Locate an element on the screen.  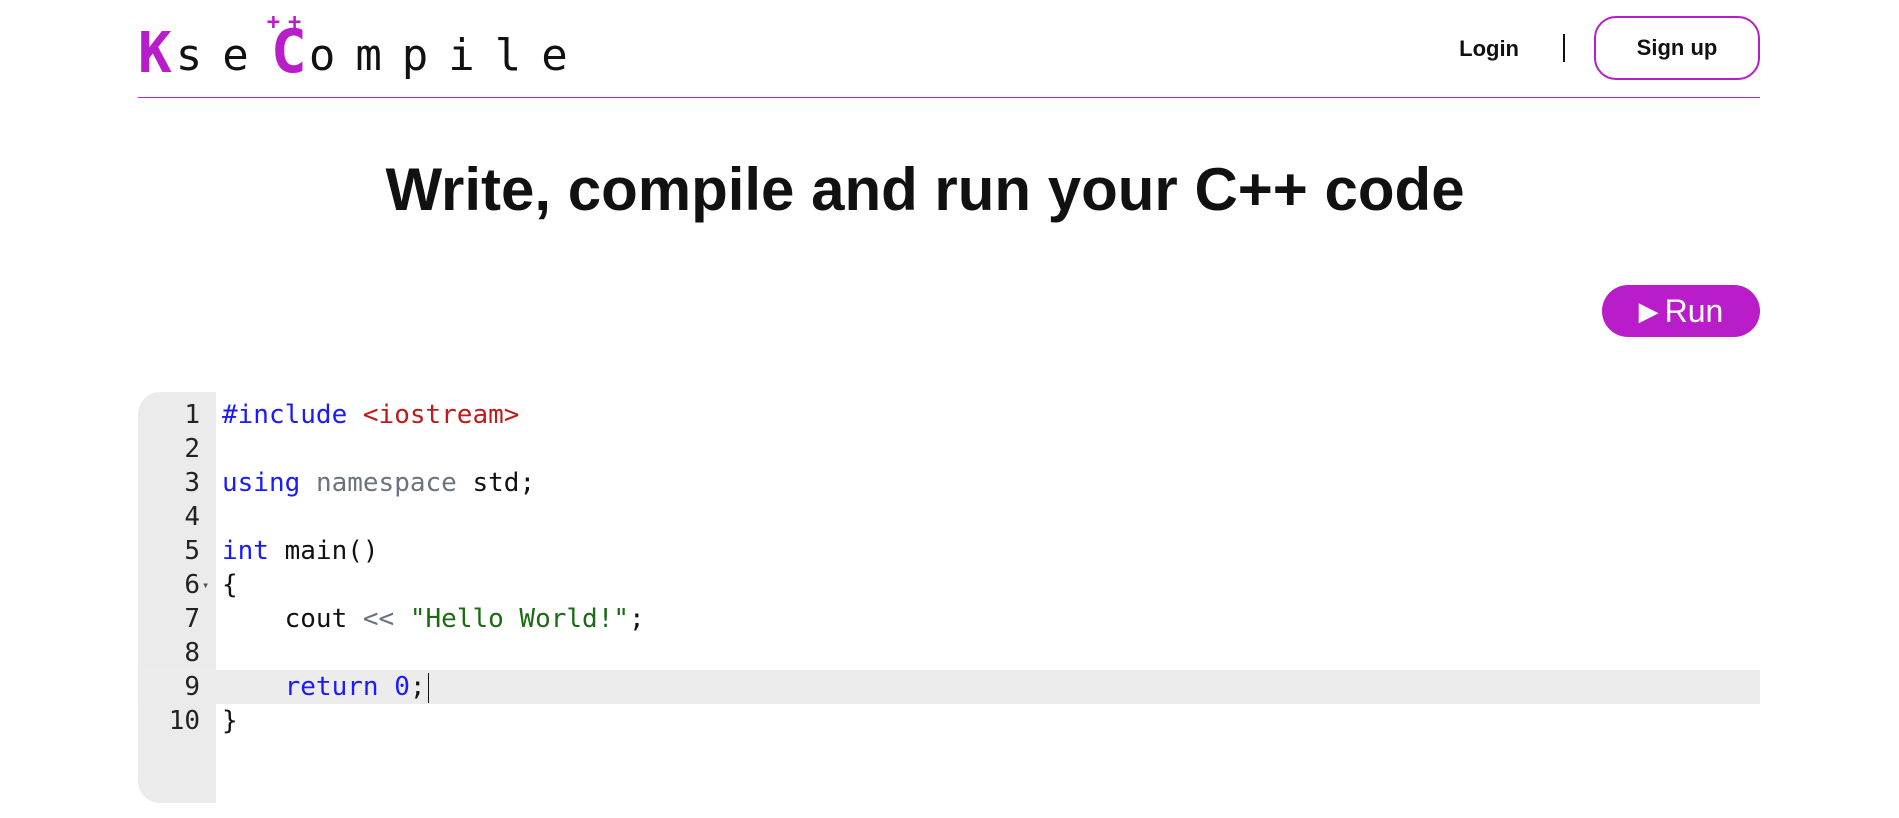
line-number: 5 is located at coordinates (192, 551).